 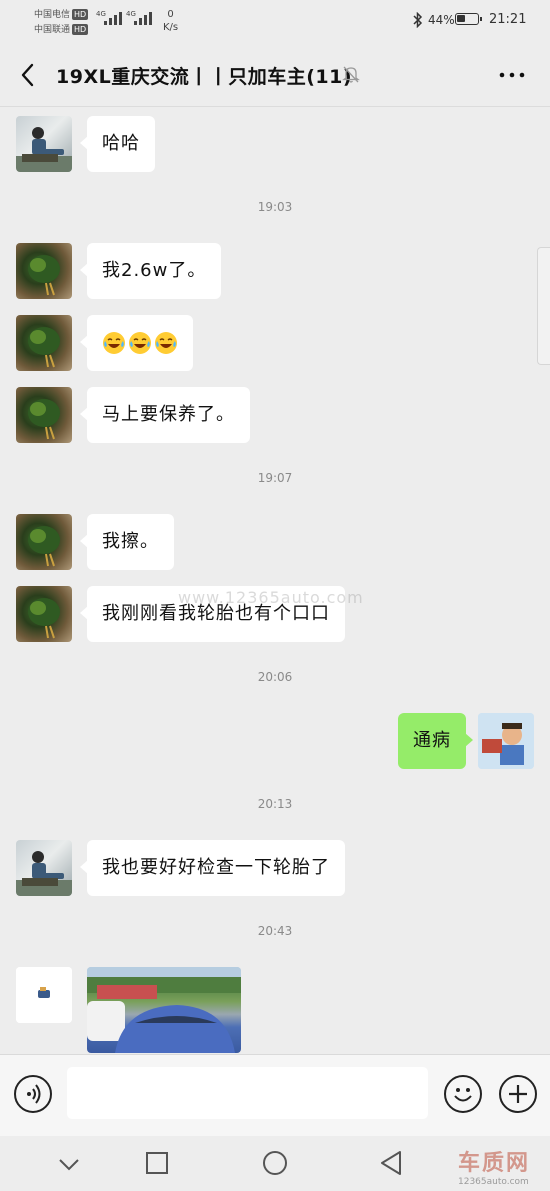 I want to click on voice-icon, so click(x=34, y=1094).